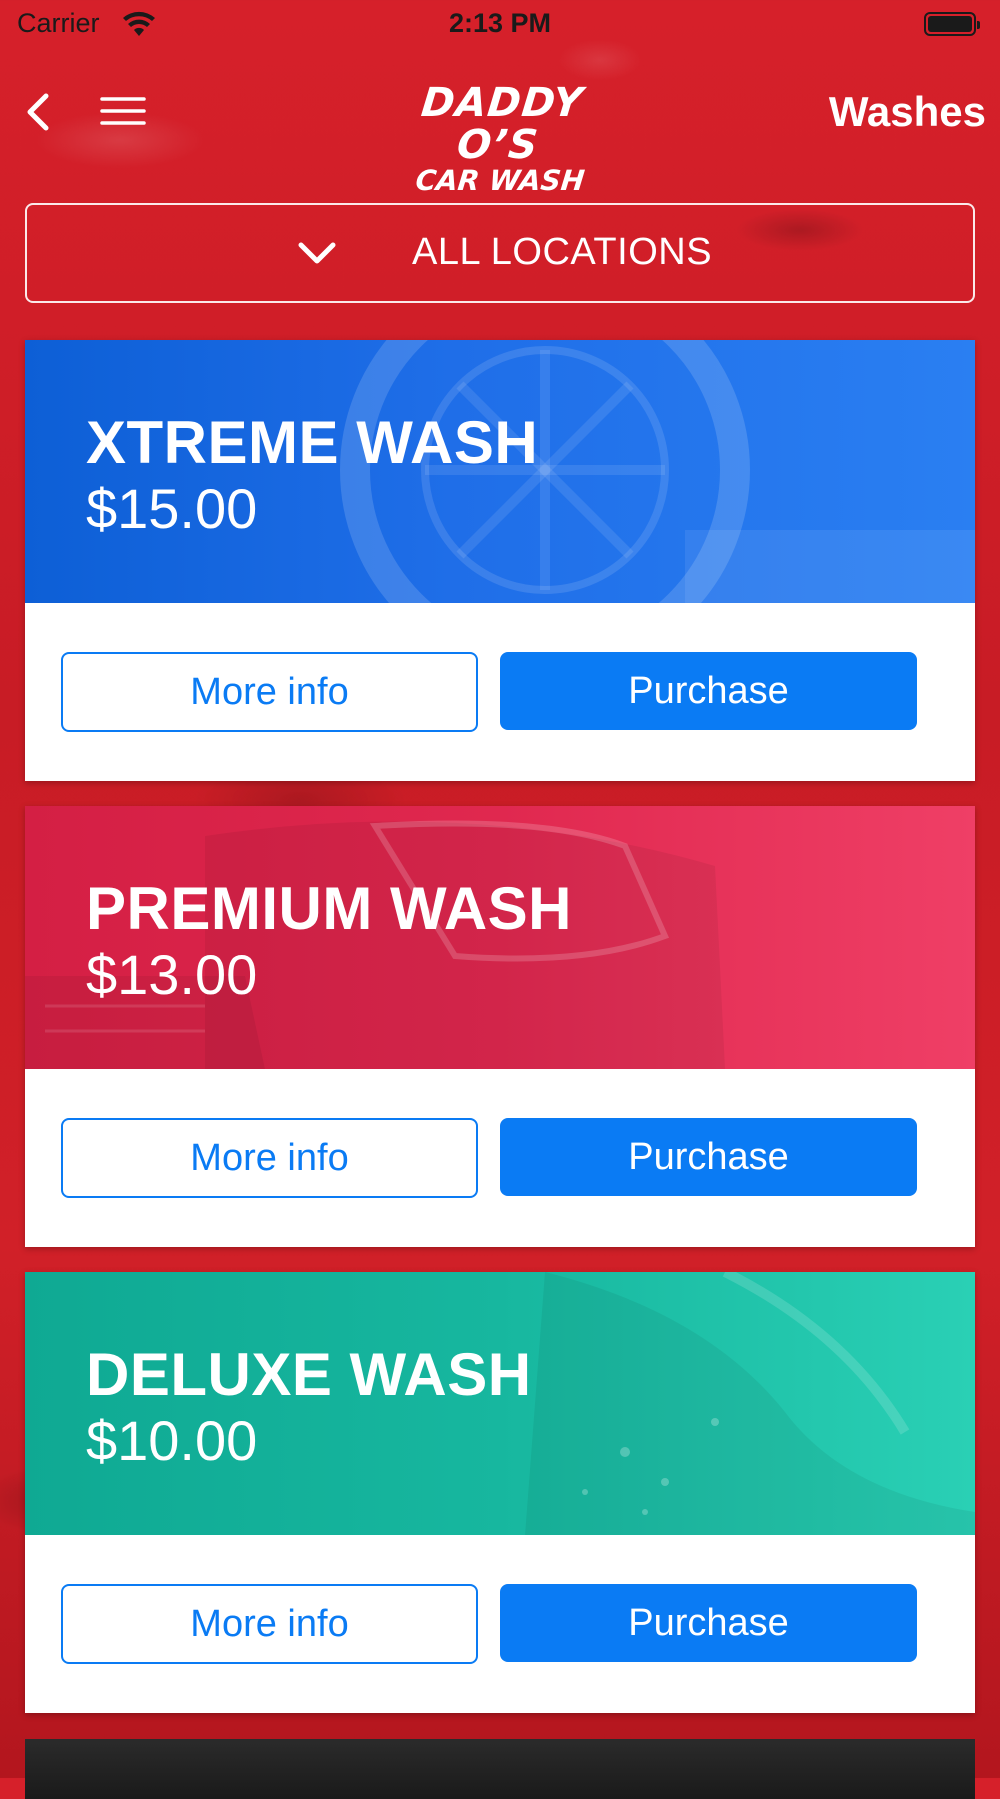 Image resolution: width=1000 pixels, height=1799 pixels. What do you see at coordinates (502, 124) in the screenshot?
I see `logo-line-1: DADDY O’S` at bounding box center [502, 124].